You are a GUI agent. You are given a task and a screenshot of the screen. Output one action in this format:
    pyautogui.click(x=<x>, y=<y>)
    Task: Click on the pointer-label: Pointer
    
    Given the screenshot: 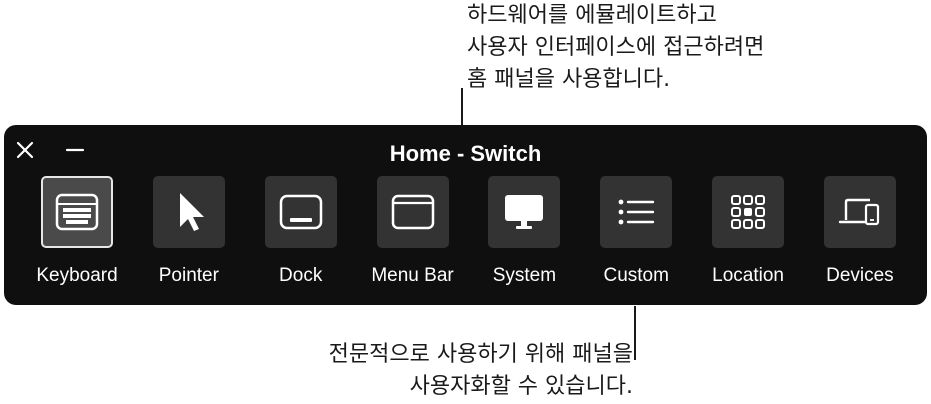 What is the action you would take?
    pyautogui.click(x=188, y=275)
    